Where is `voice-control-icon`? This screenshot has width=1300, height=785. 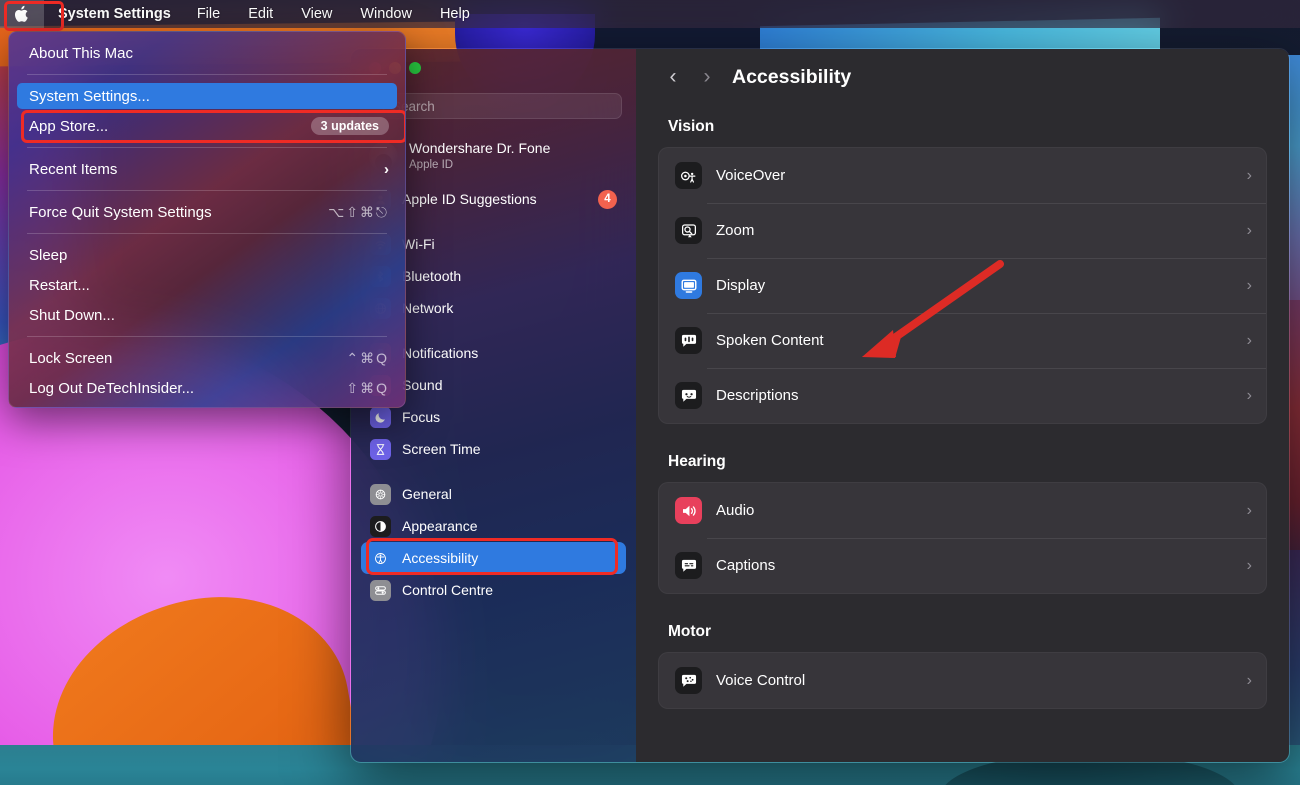 voice-control-icon is located at coordinates (688, 680).